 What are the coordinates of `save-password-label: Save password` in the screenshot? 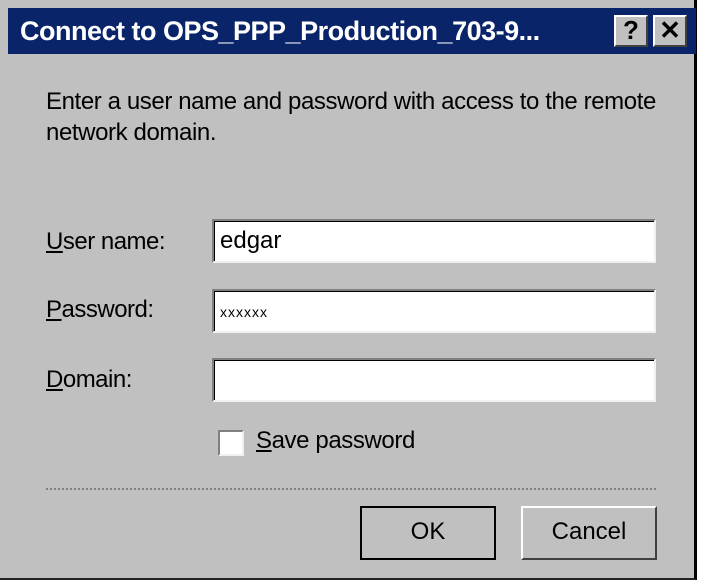 It's located at (335, 441).